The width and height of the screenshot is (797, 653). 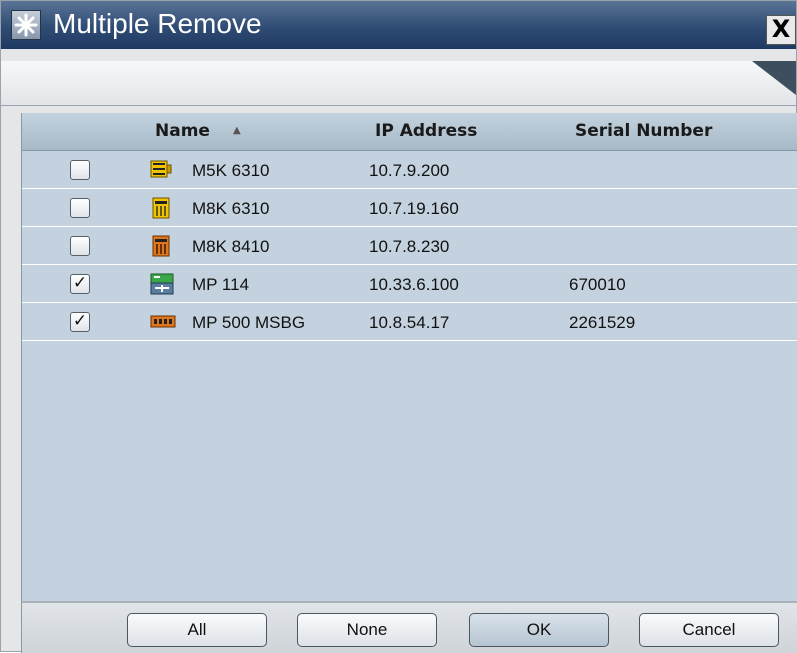 What do you see at coordinates (398, 25) in the screenshot?
I see `title-bar: Multiple Remove X` at bounding box center [398, 25].